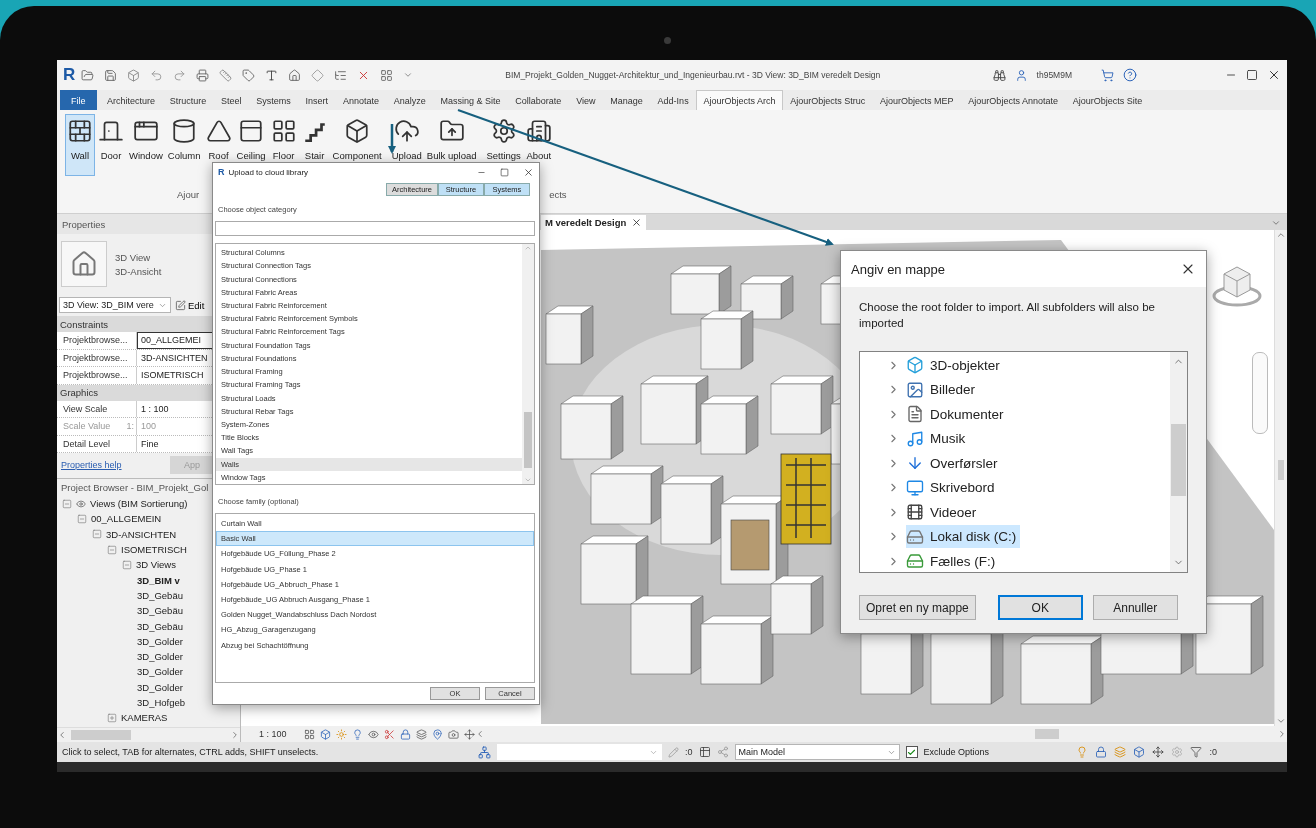 The image size is (1316, 828). What do you see at coordinates (139, 504) in the screenshot?
I see `tree-item: Views (BIM Sortierung)` at bounding box center [139, 504].